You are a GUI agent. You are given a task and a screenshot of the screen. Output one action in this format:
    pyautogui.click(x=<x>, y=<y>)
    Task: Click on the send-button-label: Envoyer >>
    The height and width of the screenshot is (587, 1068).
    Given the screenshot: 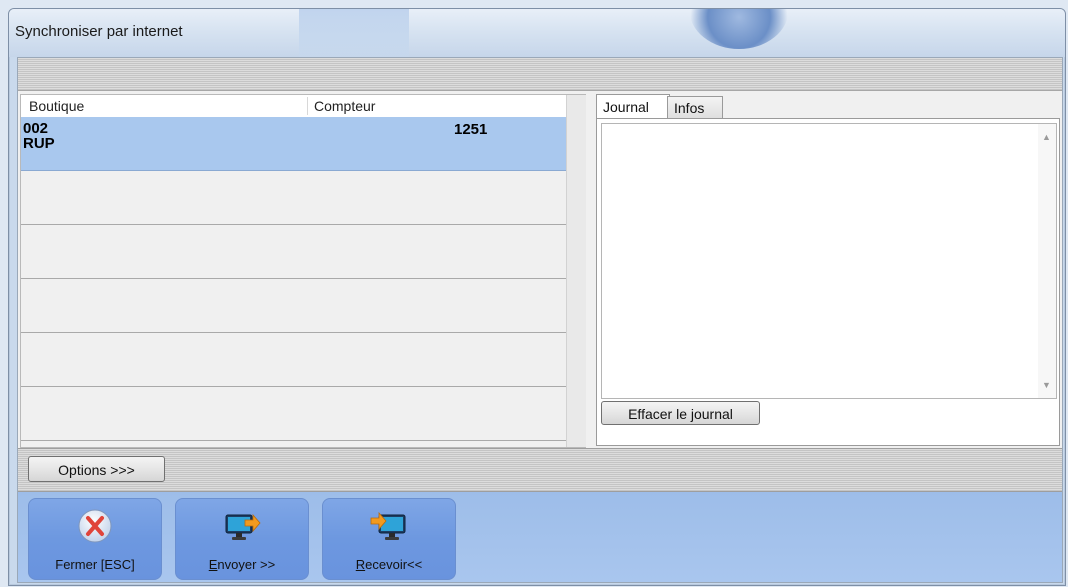 What is the action you would take?
    pyautogui.click(x=242, y=564)
    